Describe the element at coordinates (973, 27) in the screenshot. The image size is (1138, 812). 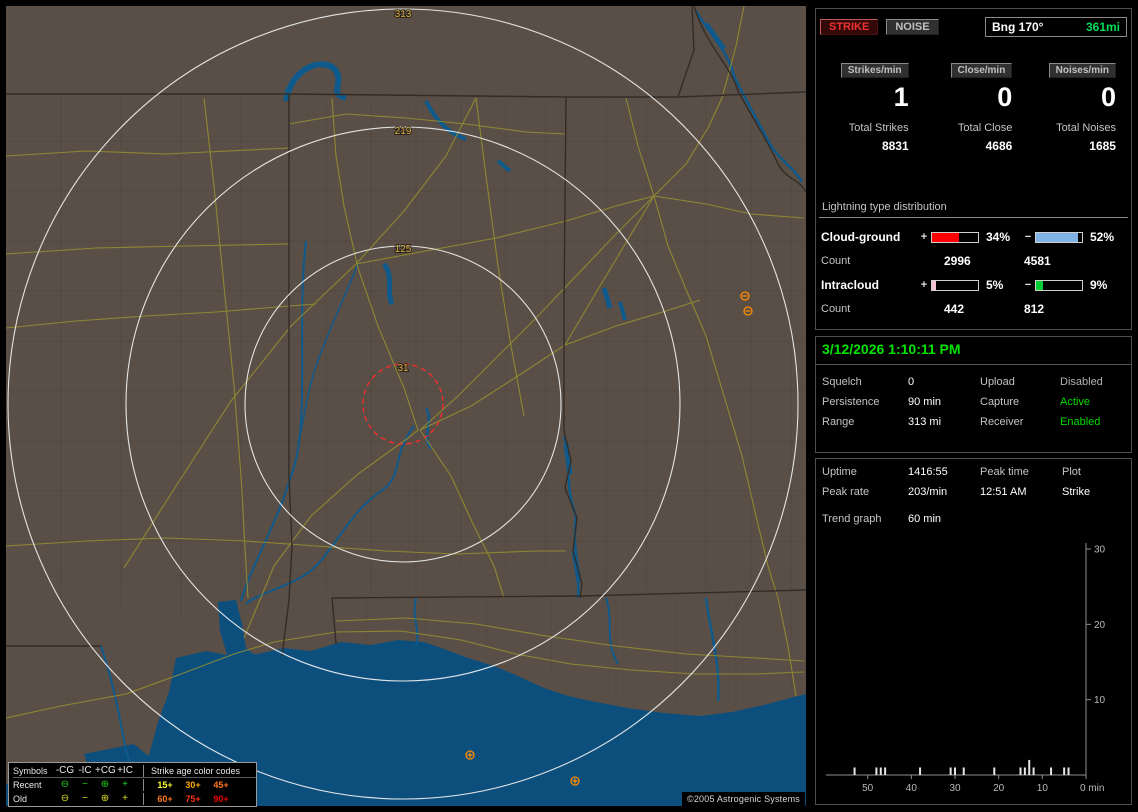
I see `mode-toolbar: STRIKE NOISE Bng 170° 361mi` at that location.